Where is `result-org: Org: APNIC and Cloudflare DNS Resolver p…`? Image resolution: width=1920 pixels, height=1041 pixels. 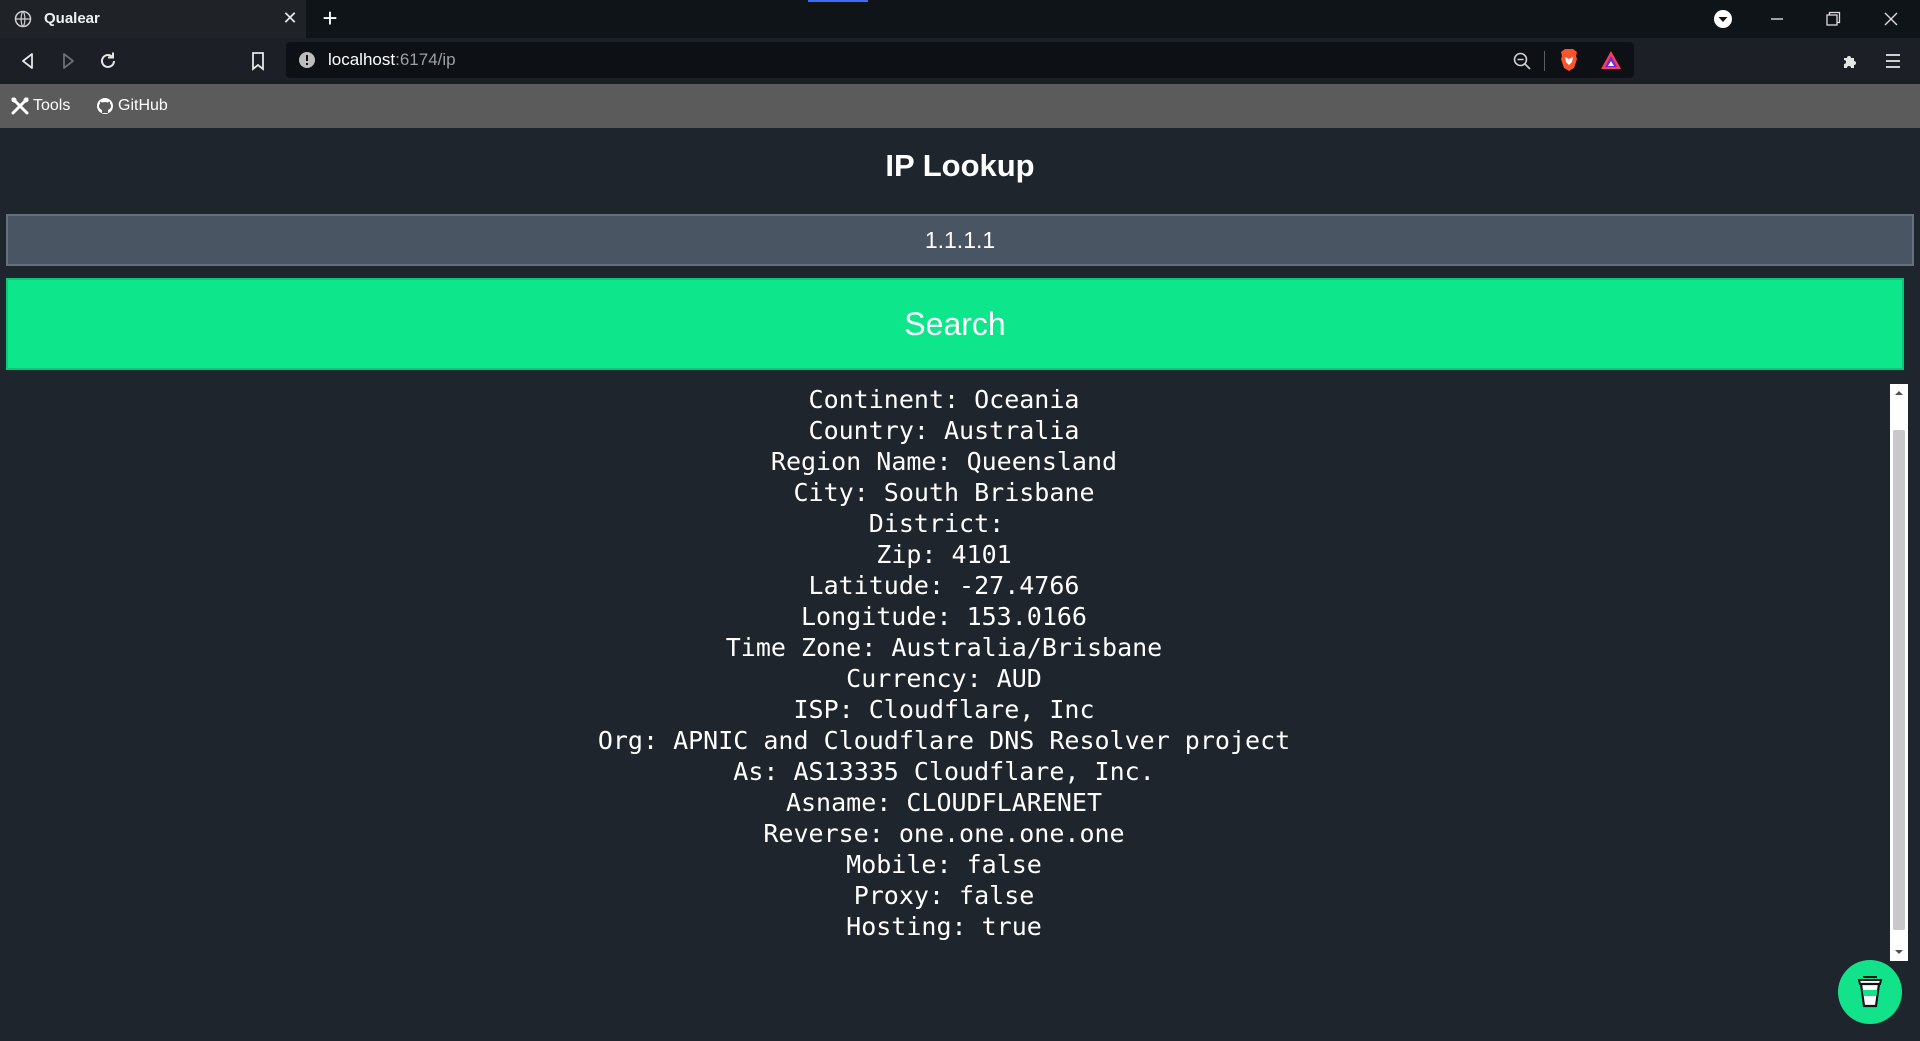 result-org: Org: APNIC and Cloudflare DNS Resolver p… is located at coordinates (944, 740).